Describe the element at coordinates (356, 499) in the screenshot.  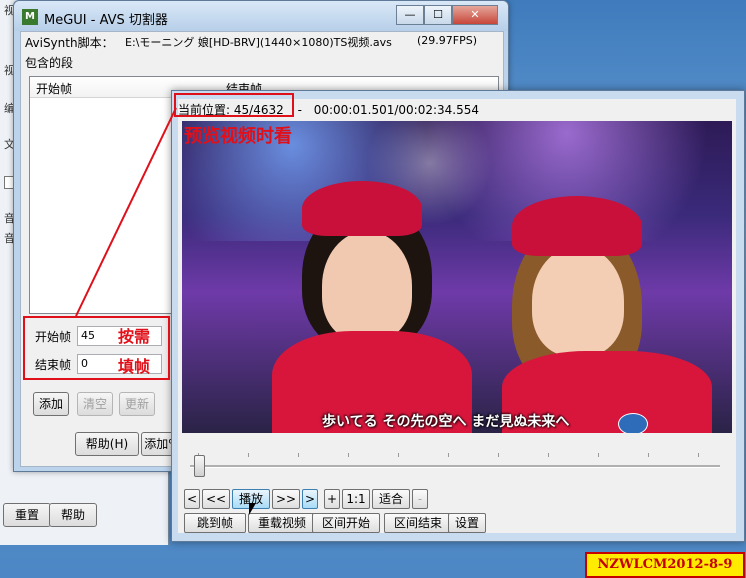
I see `one-to-one-button: 1:1` at that location.